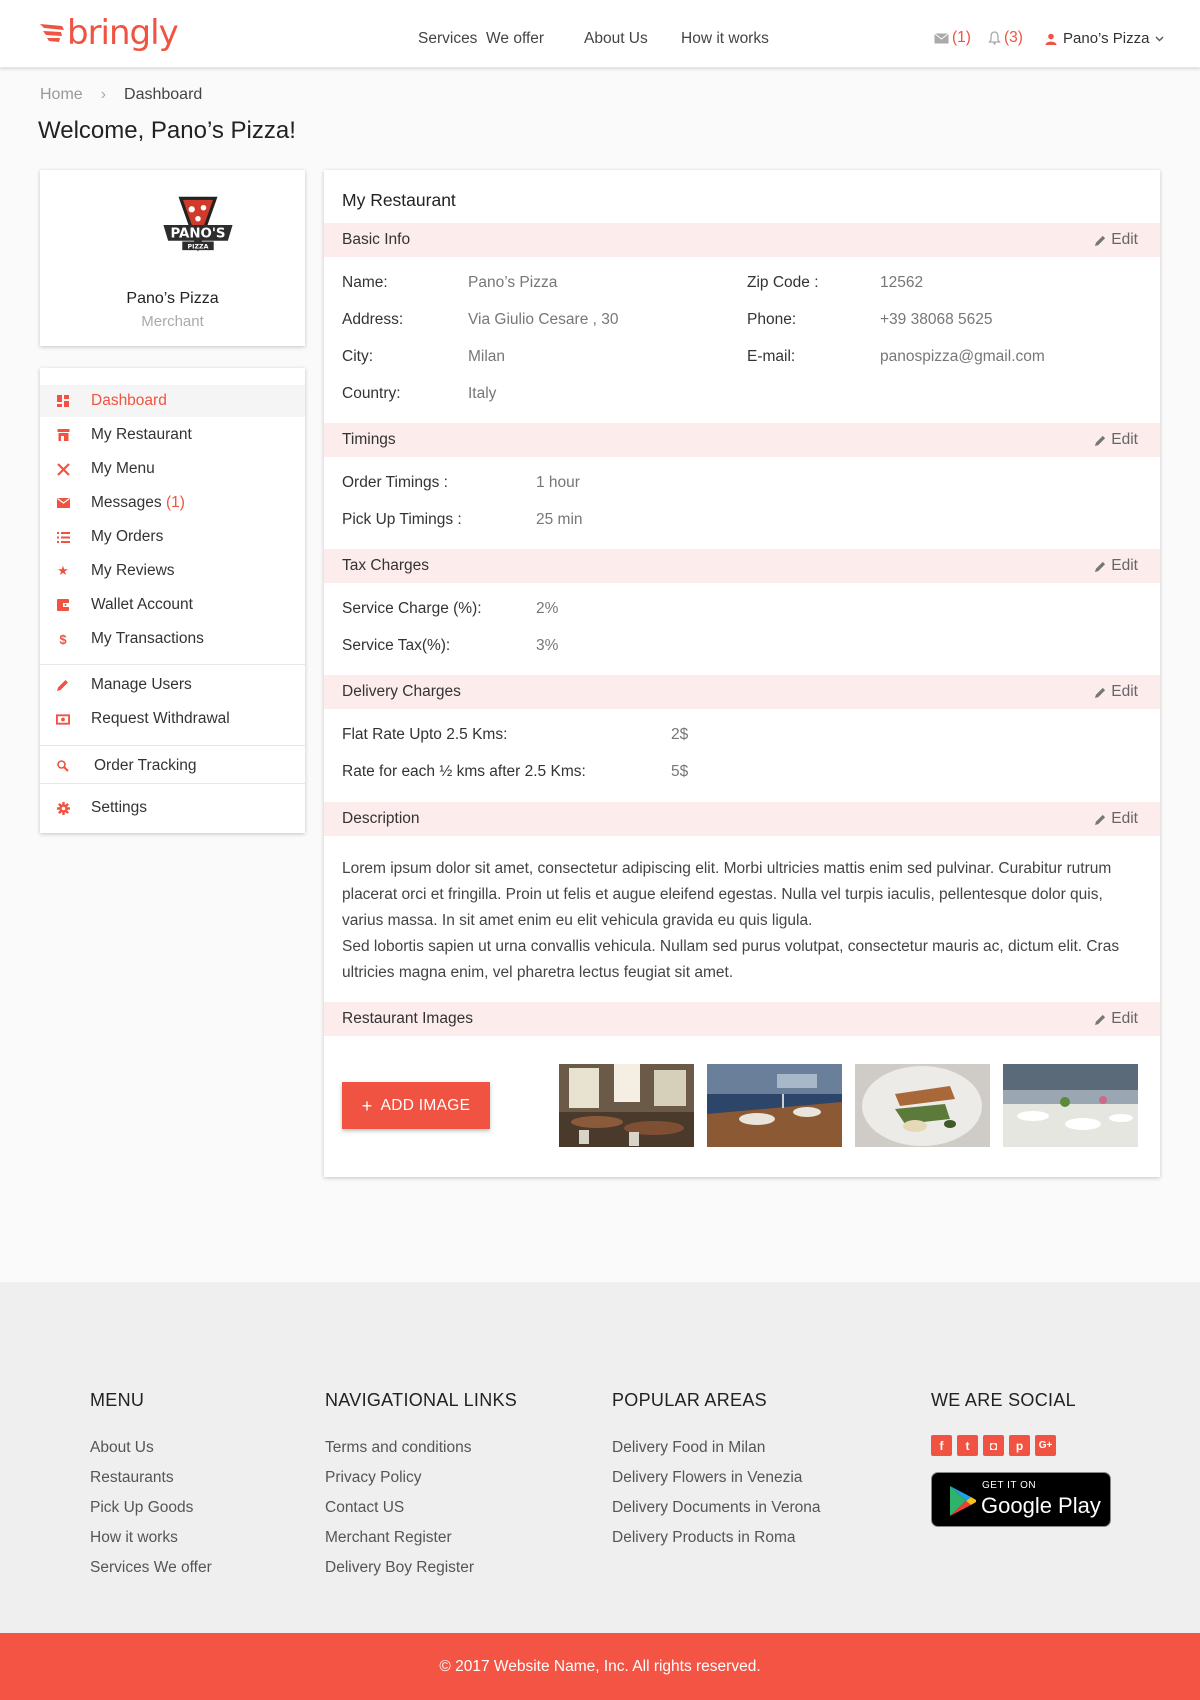  I want to click on footer-heading: WE ARE SOCIAL, so click(1003, 1400).